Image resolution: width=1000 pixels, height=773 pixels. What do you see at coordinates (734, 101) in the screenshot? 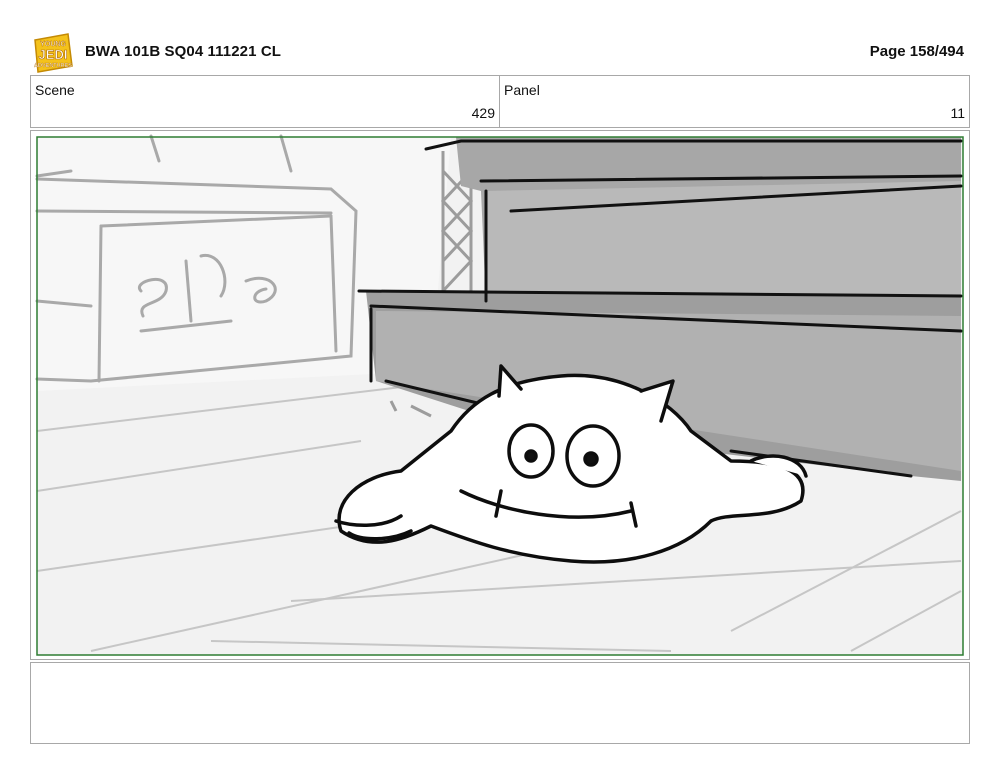
I see `panel-cell: Panel 11` at bounding box center [734, 101].